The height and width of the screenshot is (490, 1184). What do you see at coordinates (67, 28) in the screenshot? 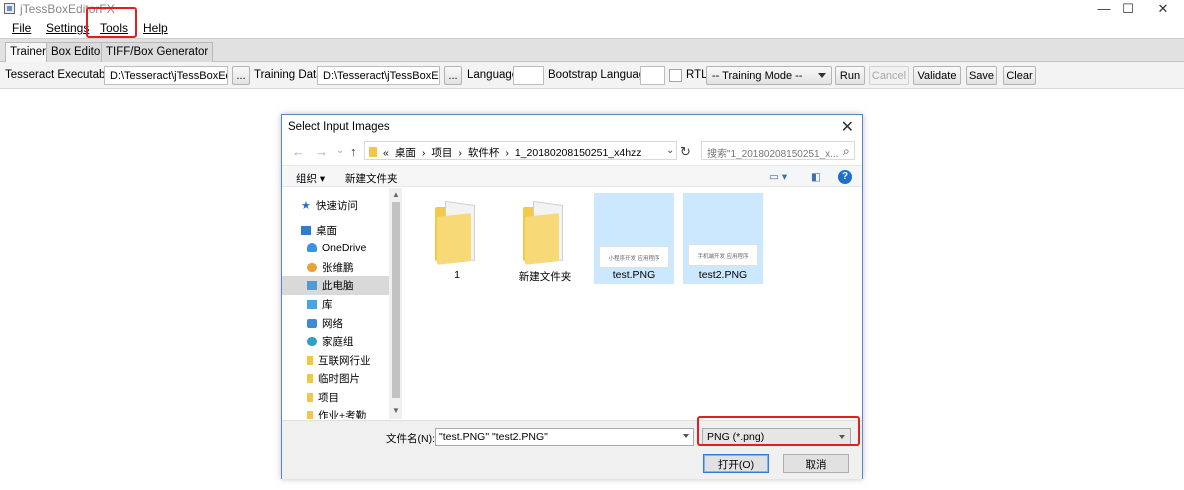
I see `menu-settings: Settings` at bounding box center [67, 28].